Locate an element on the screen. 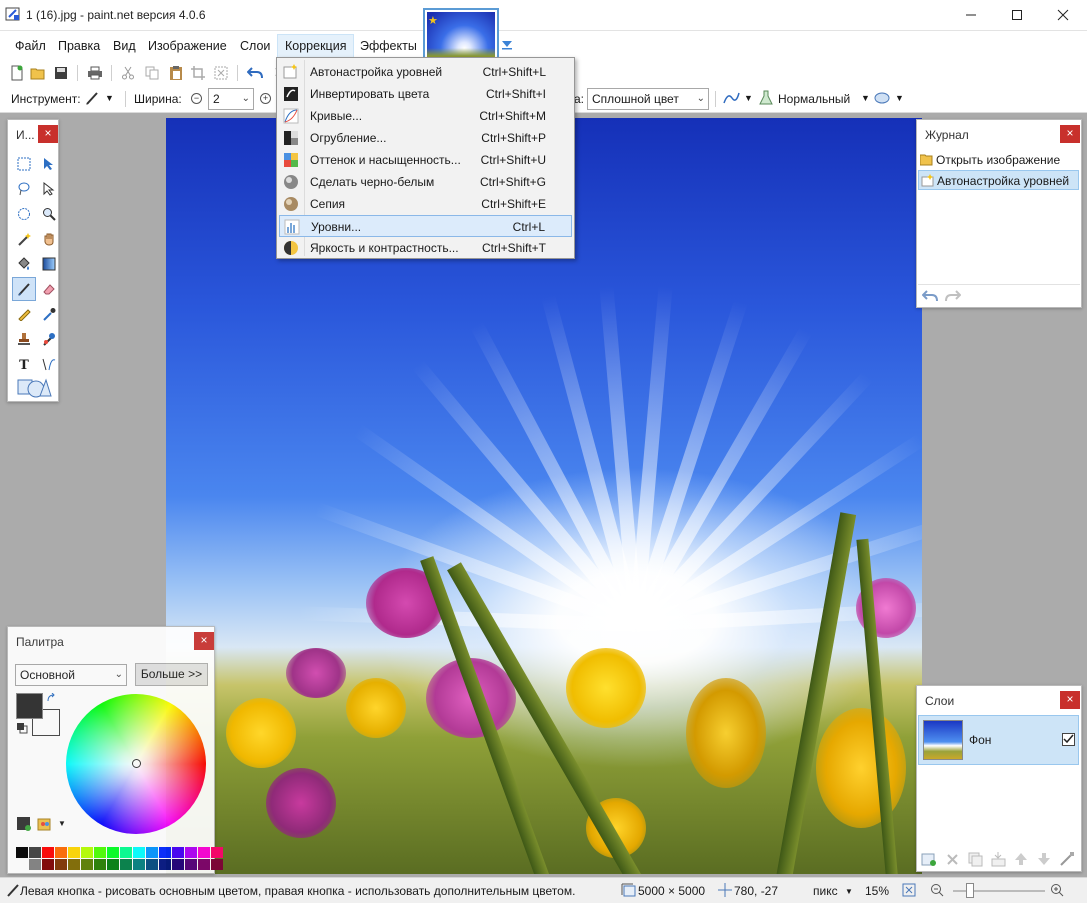 This screenshot has height=903, width=1087. minimize-button is located at coordinates (971, 15).